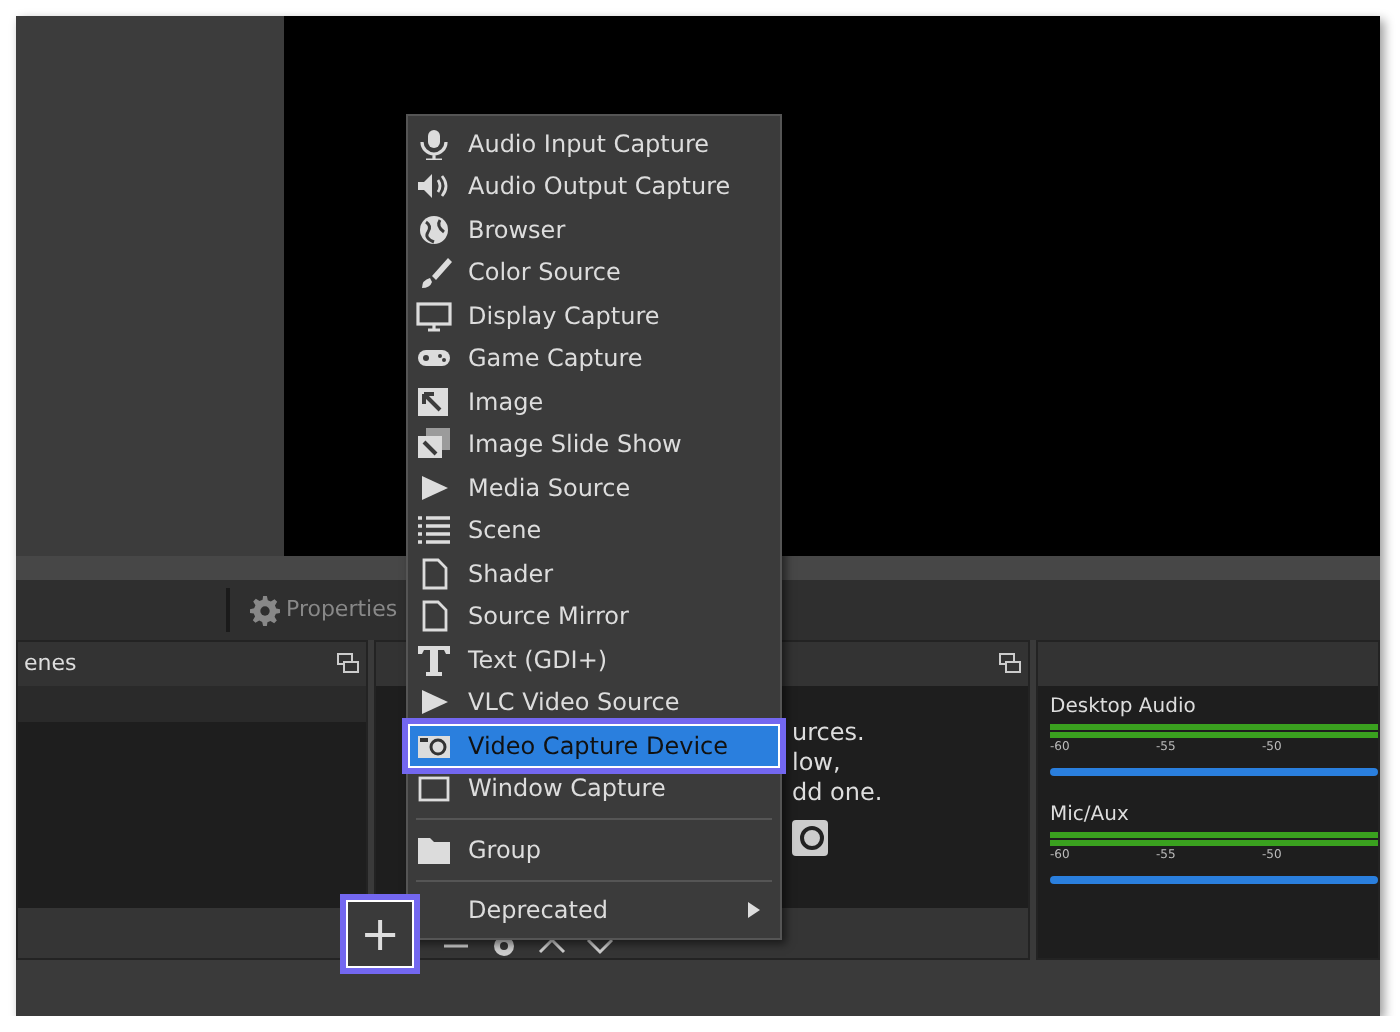 This screenshot has height=1032, width=1400. What do you see at coordinates (614, 910) in the screenshot?
I see `menu-item: Deprecated` at bounding box center [614, 910].